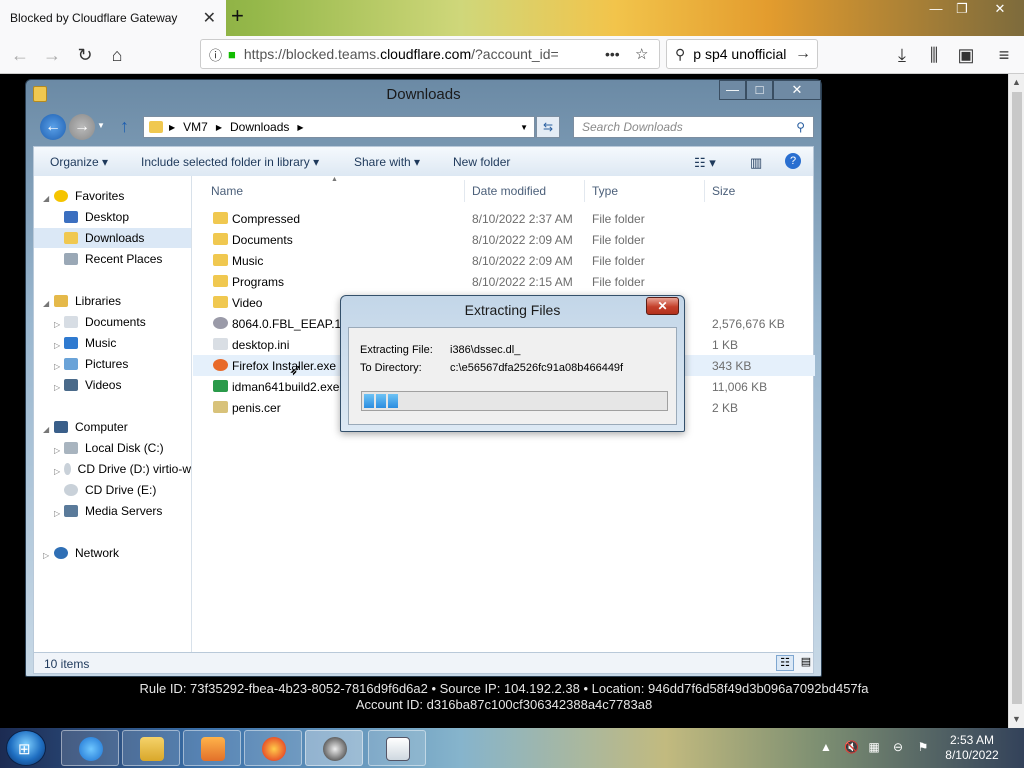  I want to click on column-header-name: Name, so click(227, 191).